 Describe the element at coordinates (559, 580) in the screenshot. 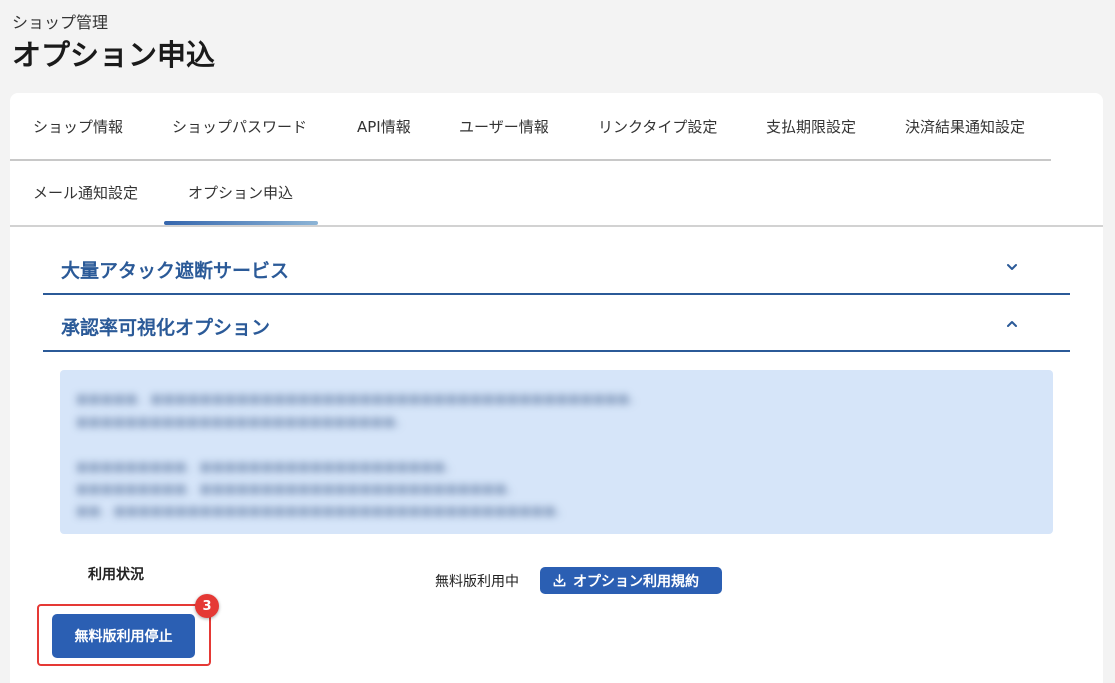

I see `download-icon` at that location.